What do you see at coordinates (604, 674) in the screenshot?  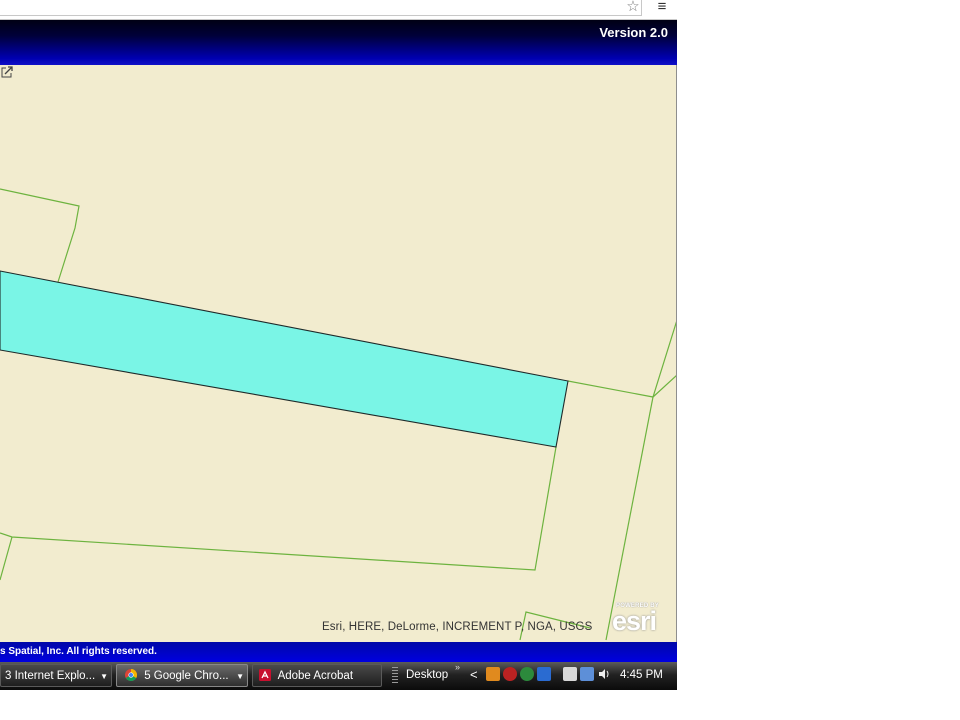 I see `volume-icon` at bounding box center [604, 674].